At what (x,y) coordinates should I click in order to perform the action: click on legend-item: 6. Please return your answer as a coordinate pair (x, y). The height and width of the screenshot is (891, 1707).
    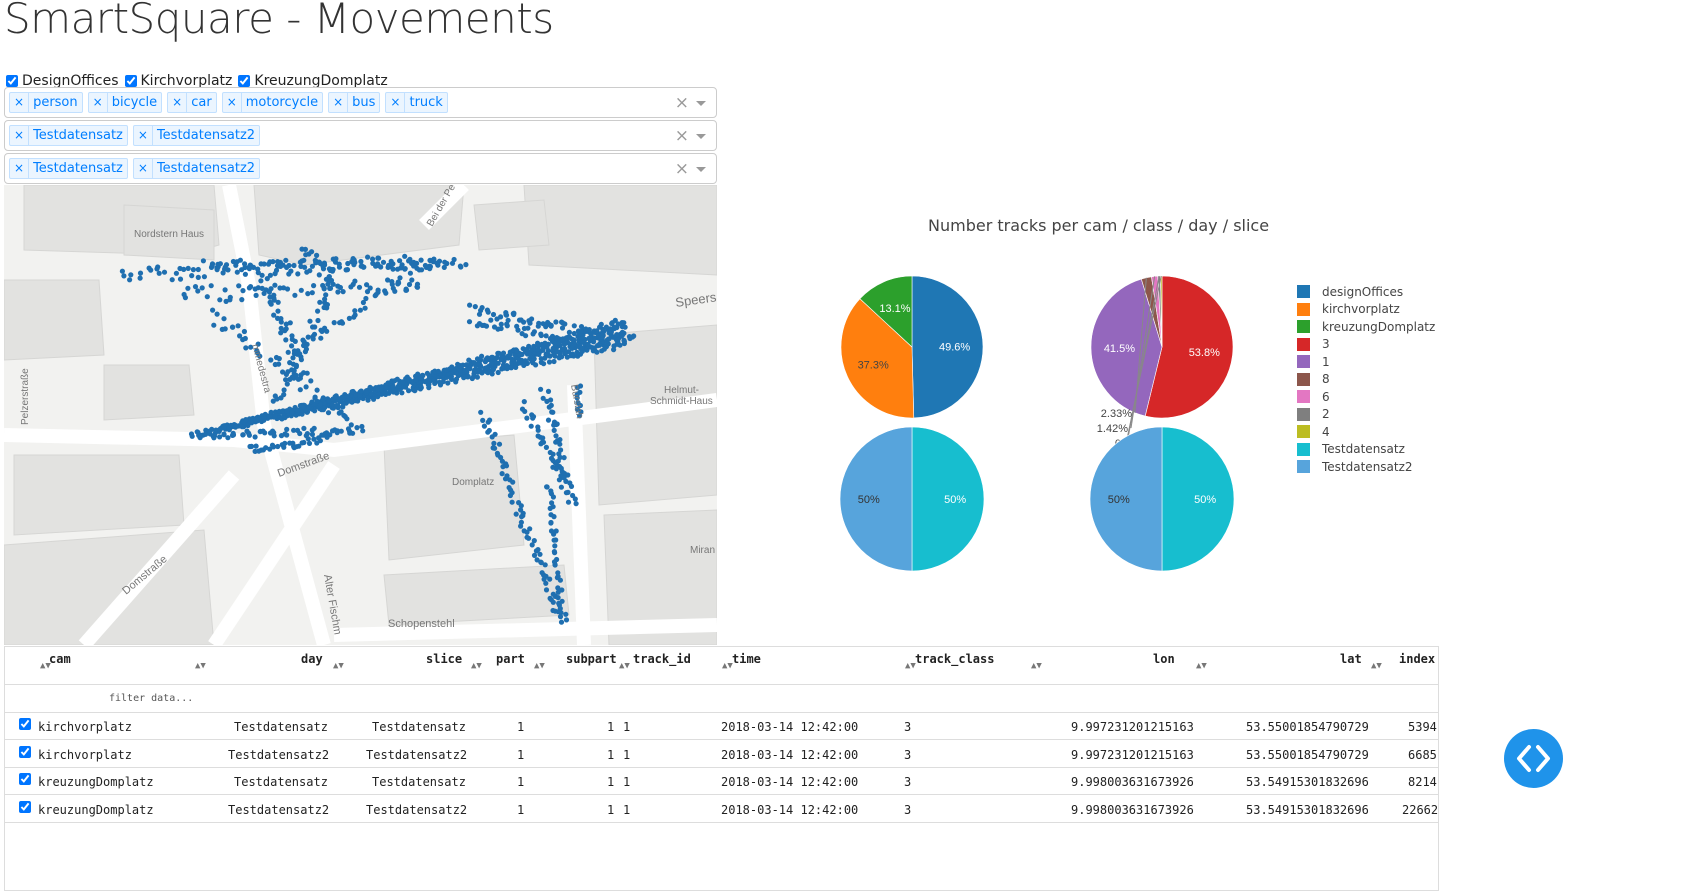
    Looking at the image, I should click on (1366, 397).